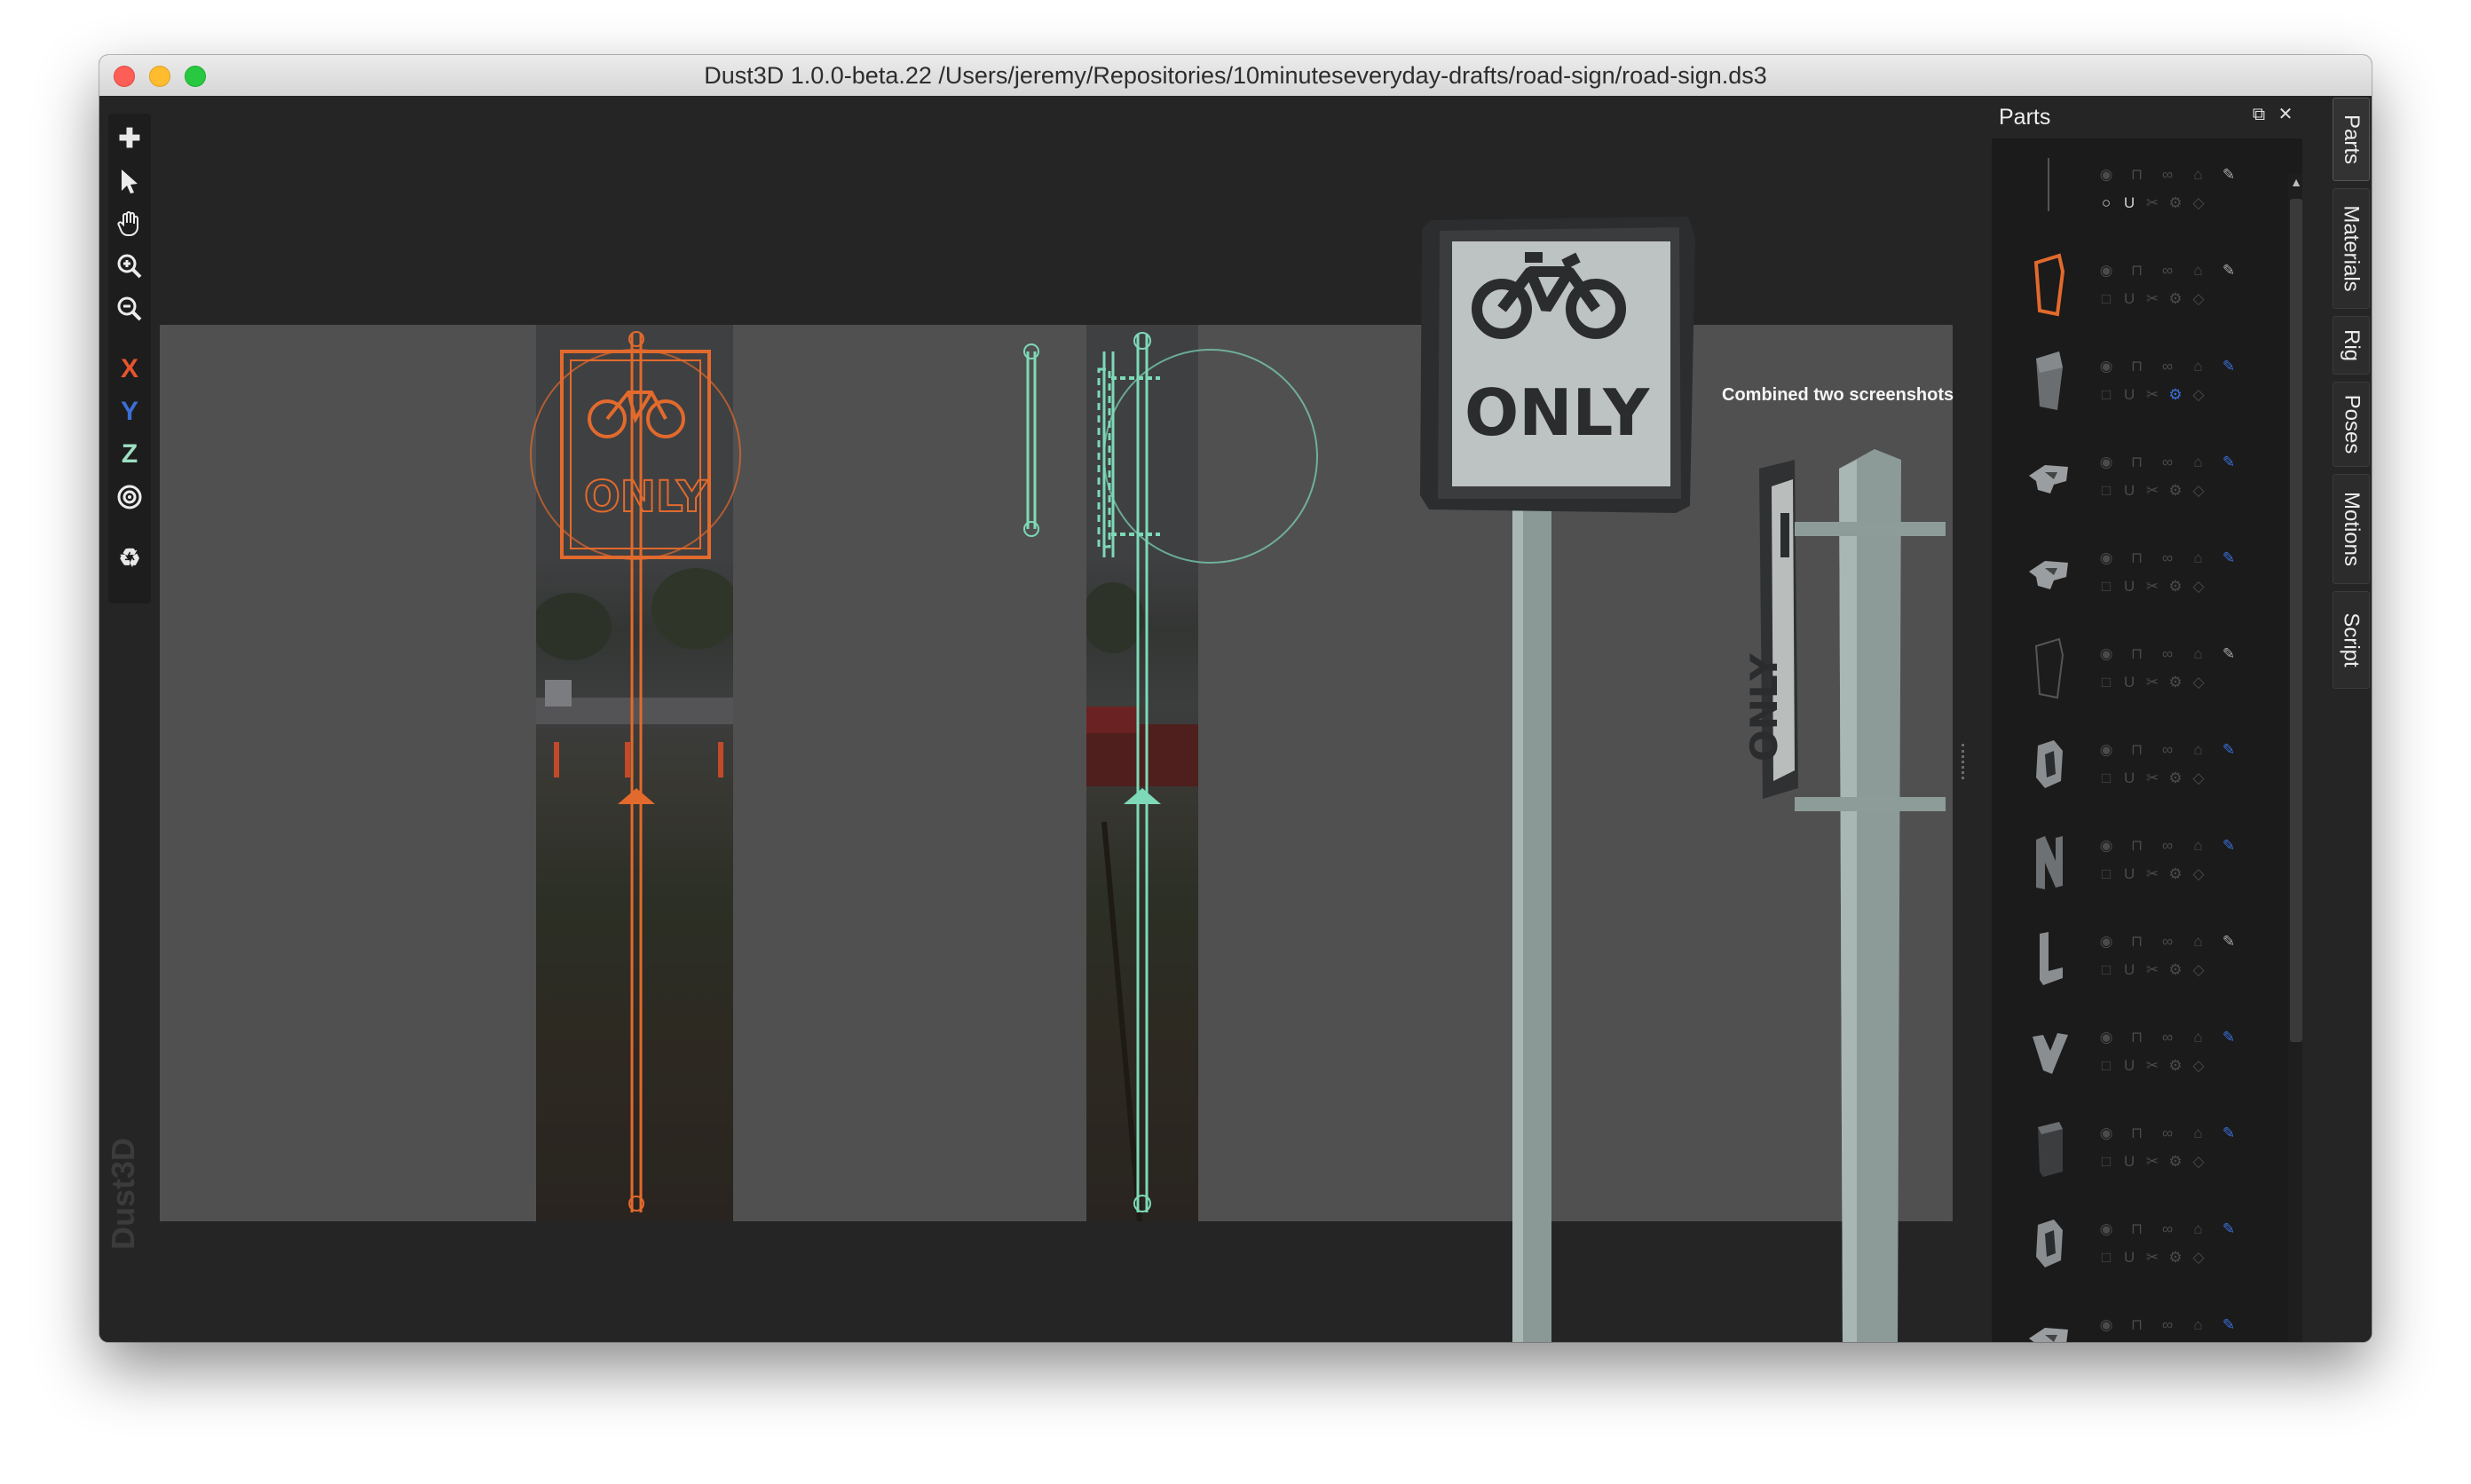 The height and width of the screenshot is (1484, 2471). What do you see at coordinates (1564, 772) in the screenshot?
I see `3d-sign-front-model: ONLY` at bounding box center [1564, 772].